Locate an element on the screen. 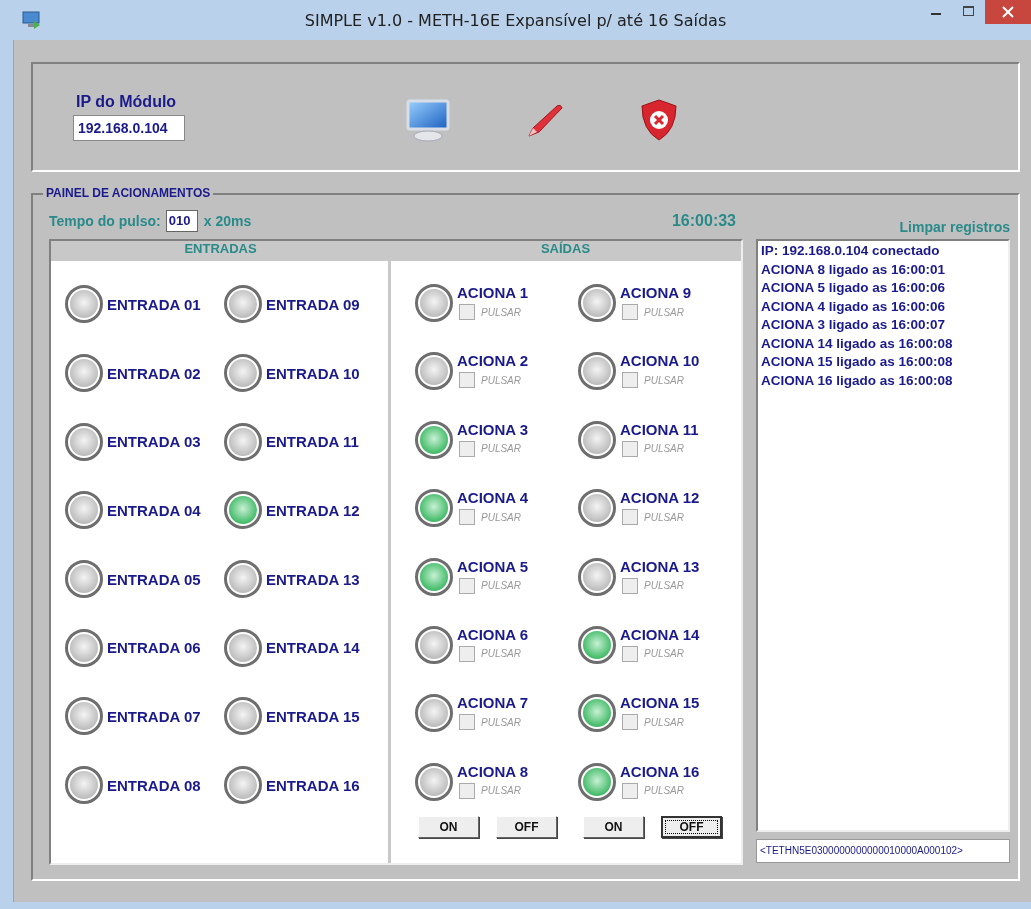 This screenshot has height=909, width=1031. input-label: ENTRADA 10 is located at coordinates (313, 373).